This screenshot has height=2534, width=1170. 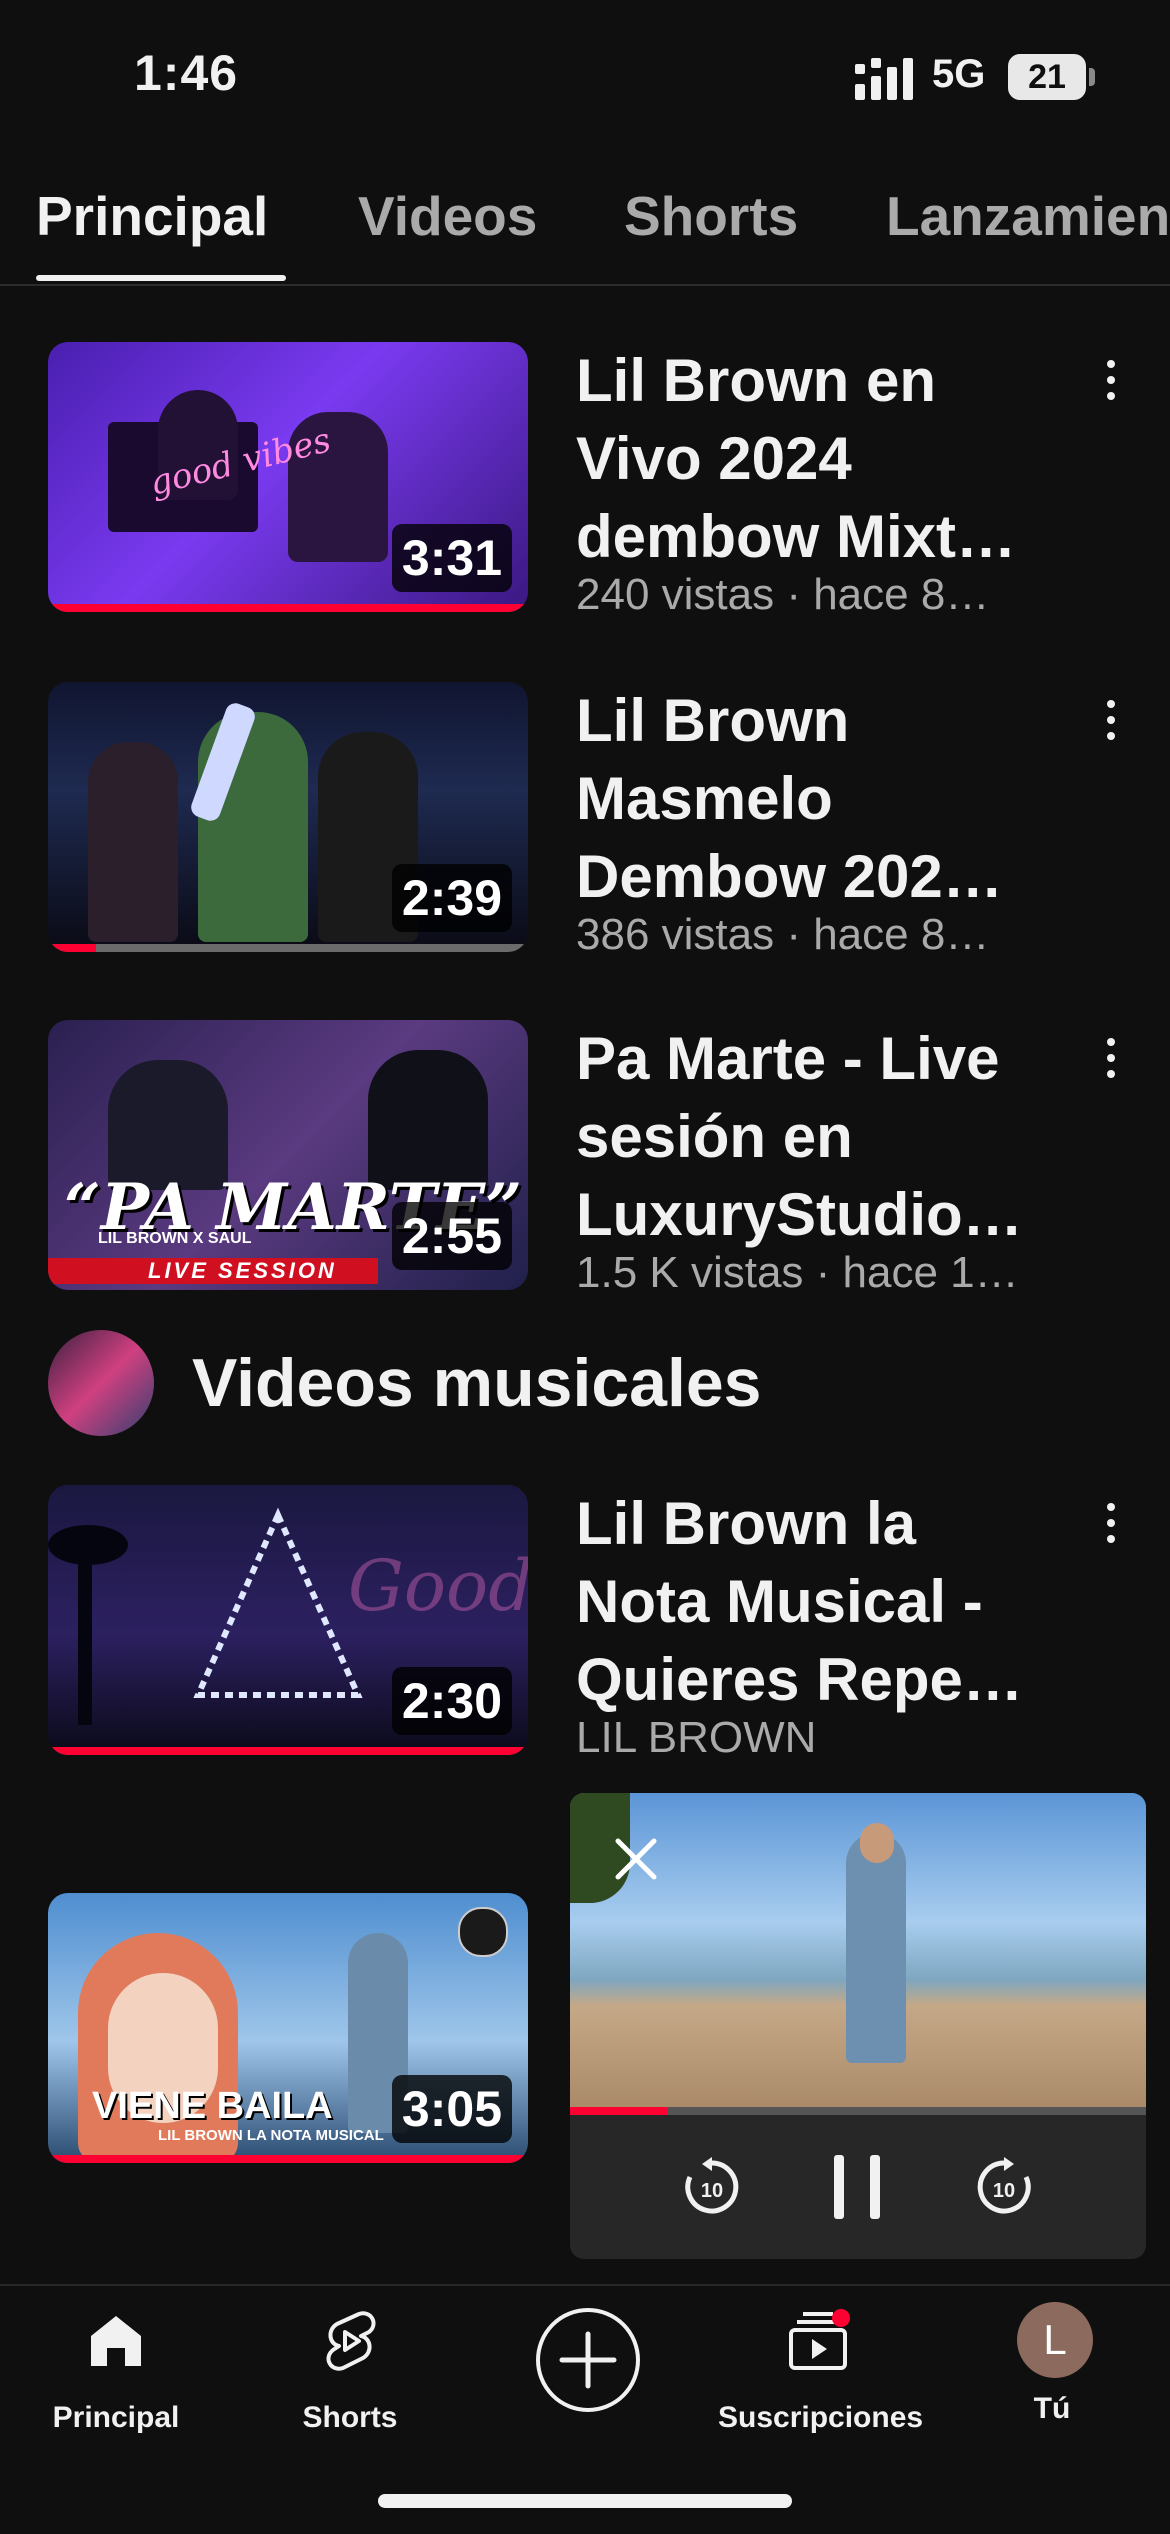 What do you see at coordinates (101, 1383) in the screenshot?
I see `channel-avatar` at bounding box center [101, 1383].